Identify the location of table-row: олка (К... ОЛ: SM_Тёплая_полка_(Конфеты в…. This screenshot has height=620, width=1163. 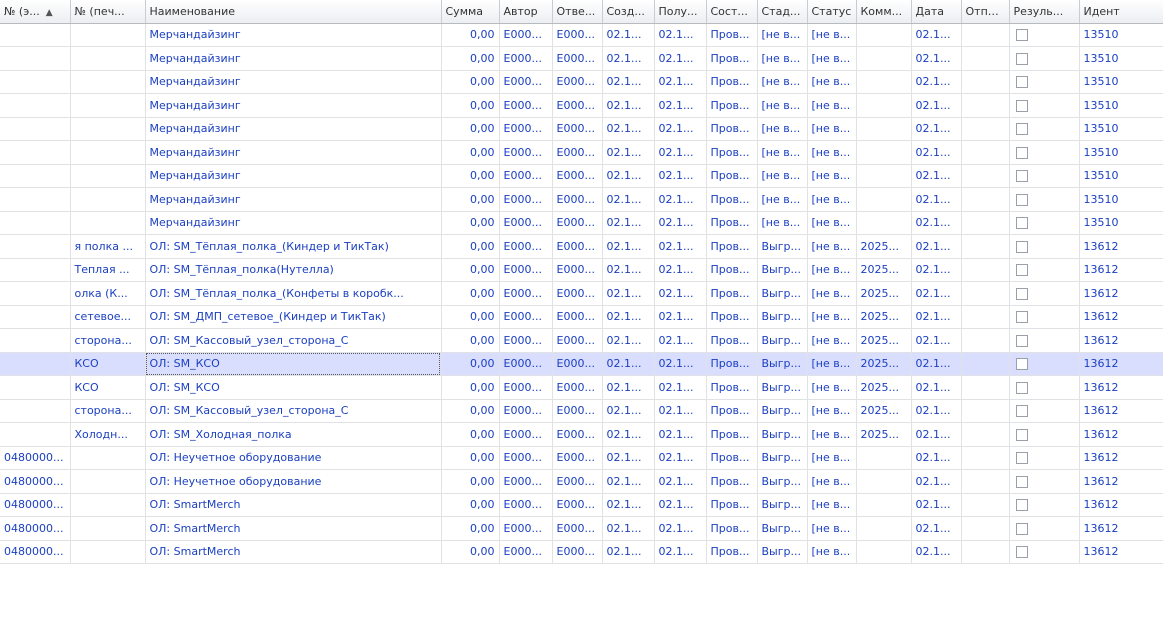
(581, 293).